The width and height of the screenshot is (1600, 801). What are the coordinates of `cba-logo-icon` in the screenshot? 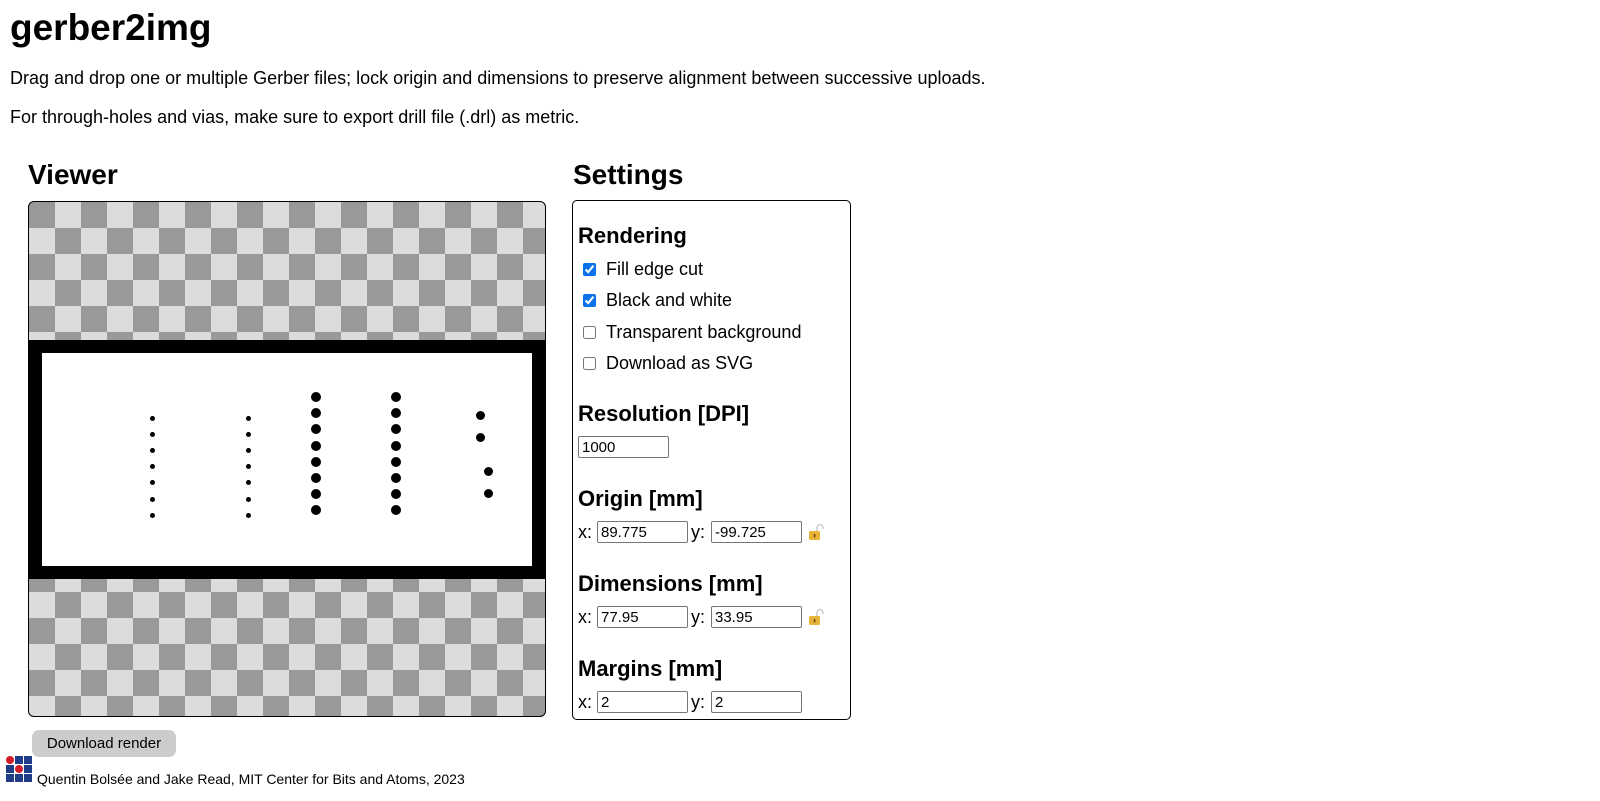 It's located at (19, 769).